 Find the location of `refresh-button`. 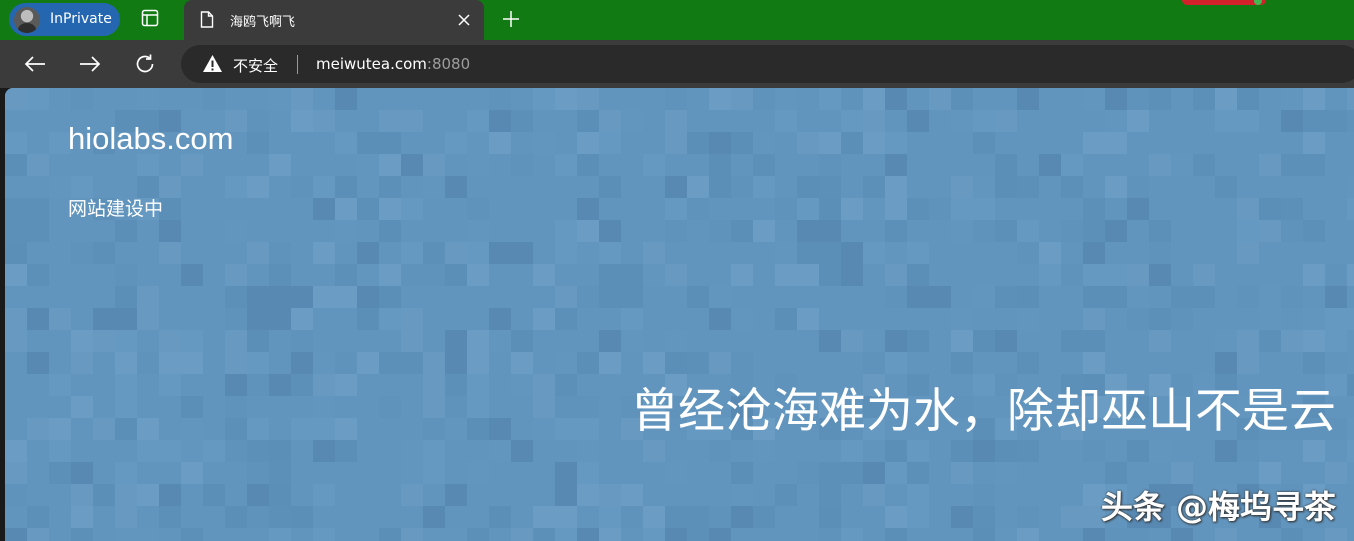

refresh-button is located at coordinates (145, 64).